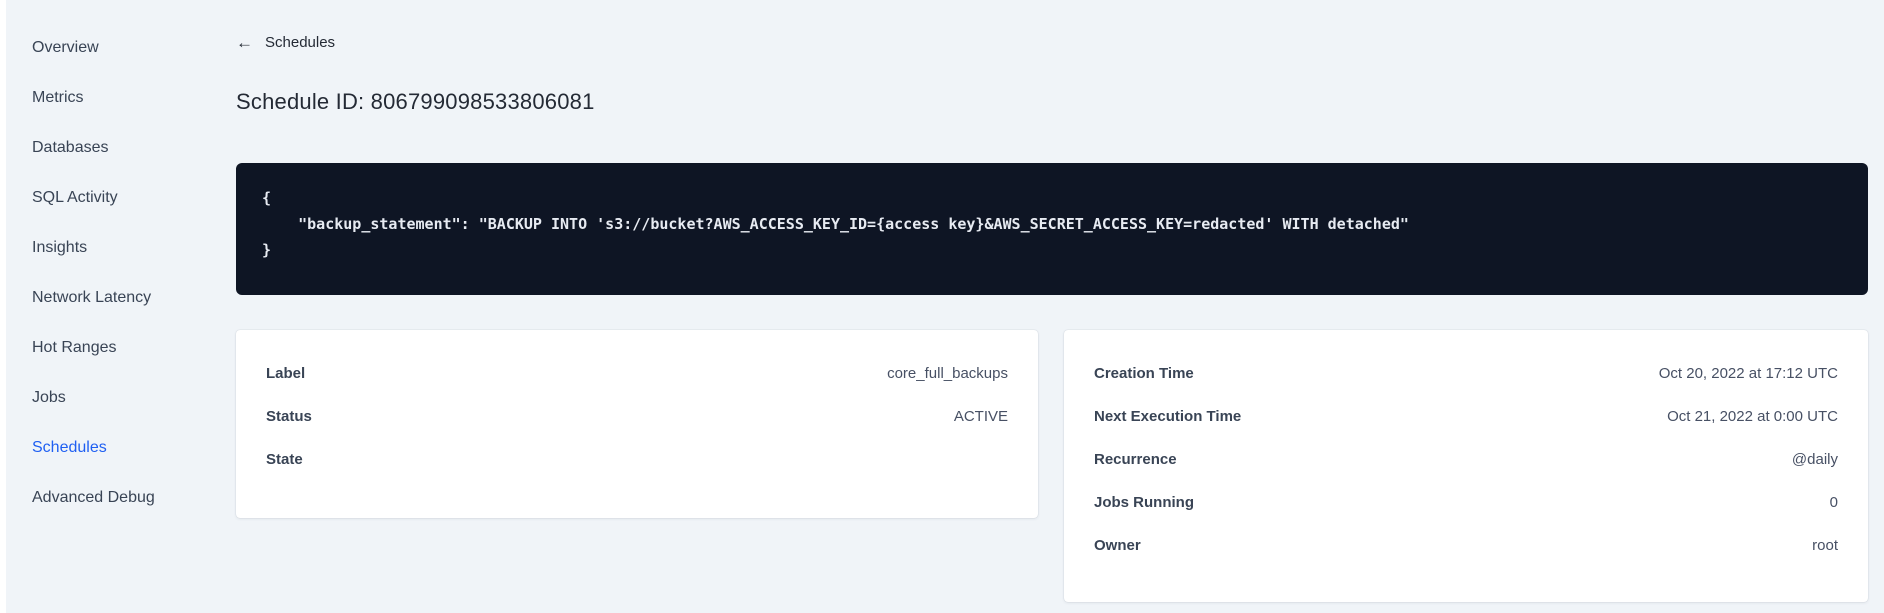 Image resolution: width=1884 pixels, height=613 pixels. Describe the element at coordinates (1825, 545) in the screenshot. I see `summary-row-value: root` at that location.